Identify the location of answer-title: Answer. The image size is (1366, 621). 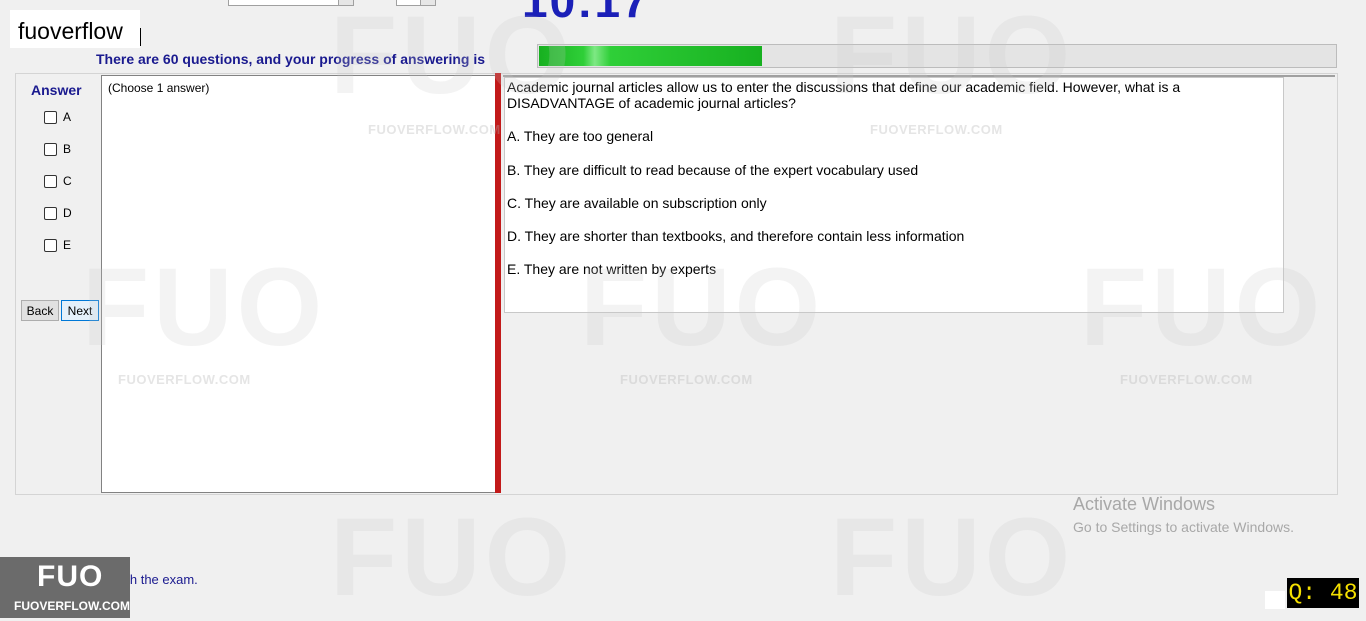
(56, 90).